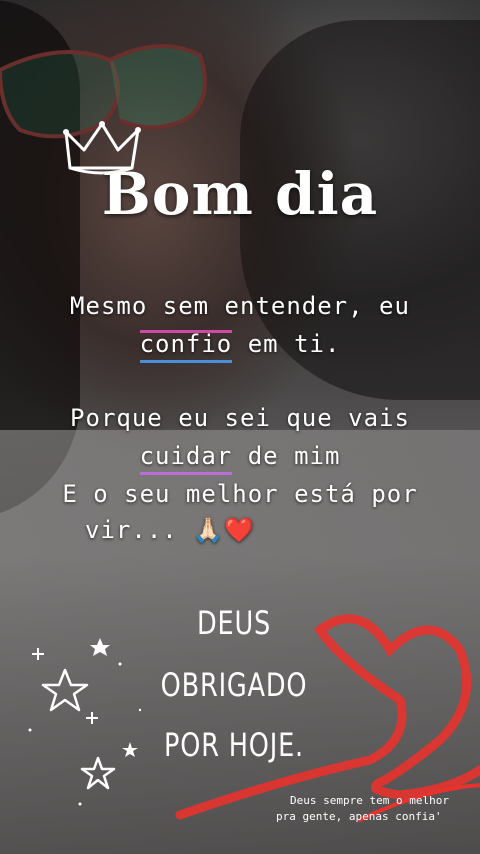  What do you see at coordinates (240, 194) in the screenshot?
I see `title-text: Bom dia` at bounding box center [240, 194].